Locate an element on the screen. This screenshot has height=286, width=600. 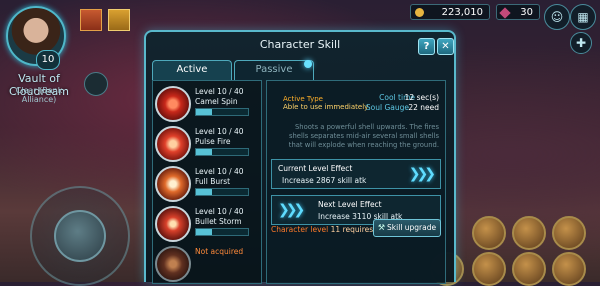
skill-name: Camel Spin is located at coordinates (216, 101).